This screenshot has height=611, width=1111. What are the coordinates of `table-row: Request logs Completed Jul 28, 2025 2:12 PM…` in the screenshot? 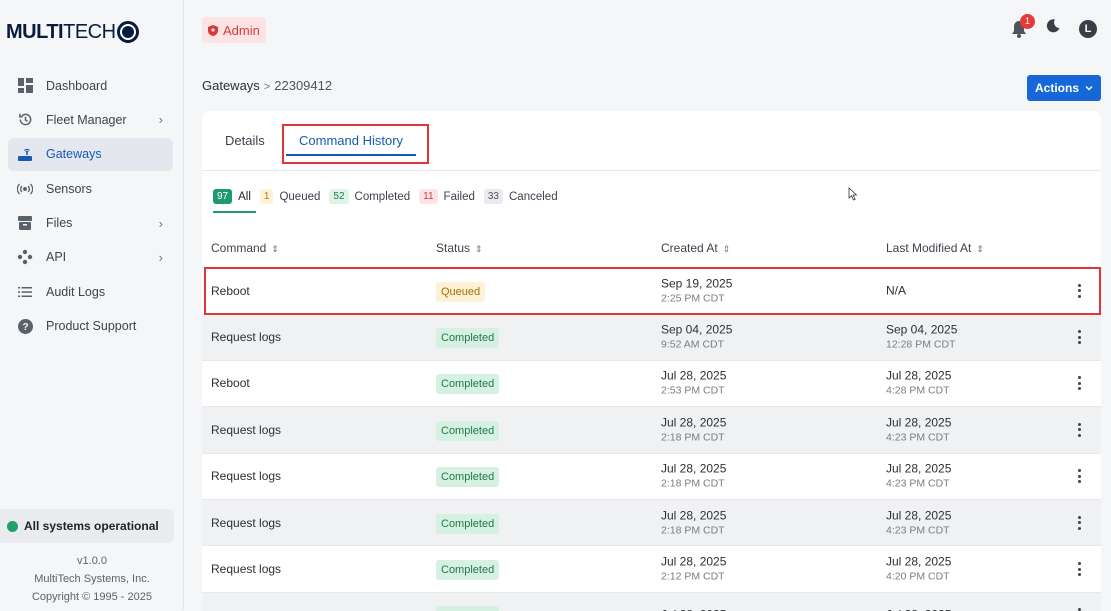 It's located at (651, 569).